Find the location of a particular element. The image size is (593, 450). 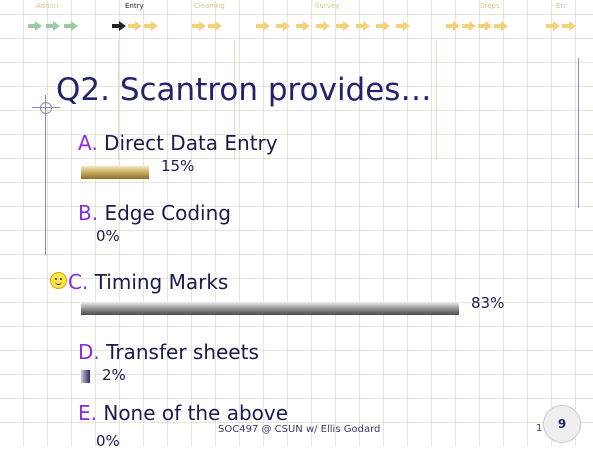

nav-tab-entry: Entry is located at coordinates (134, 6).